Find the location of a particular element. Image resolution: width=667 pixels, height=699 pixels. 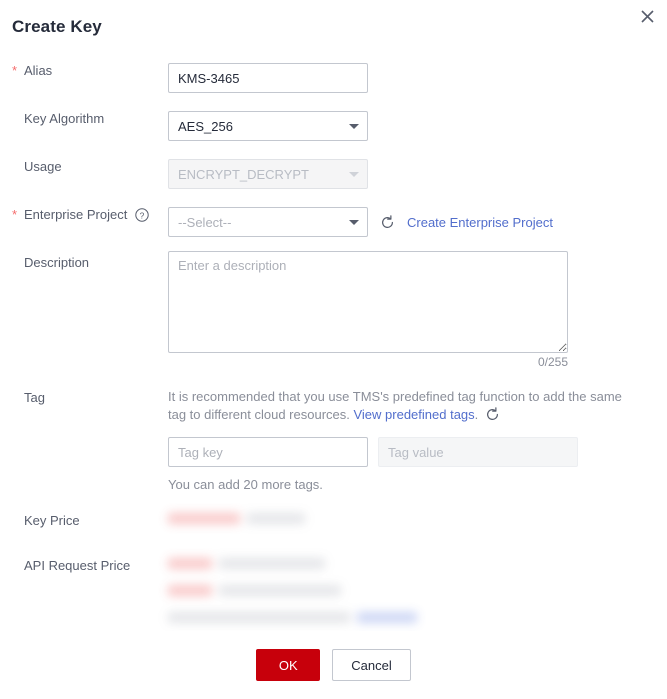

description-wrapper: 0/255 is located at coordinates (368, 310).